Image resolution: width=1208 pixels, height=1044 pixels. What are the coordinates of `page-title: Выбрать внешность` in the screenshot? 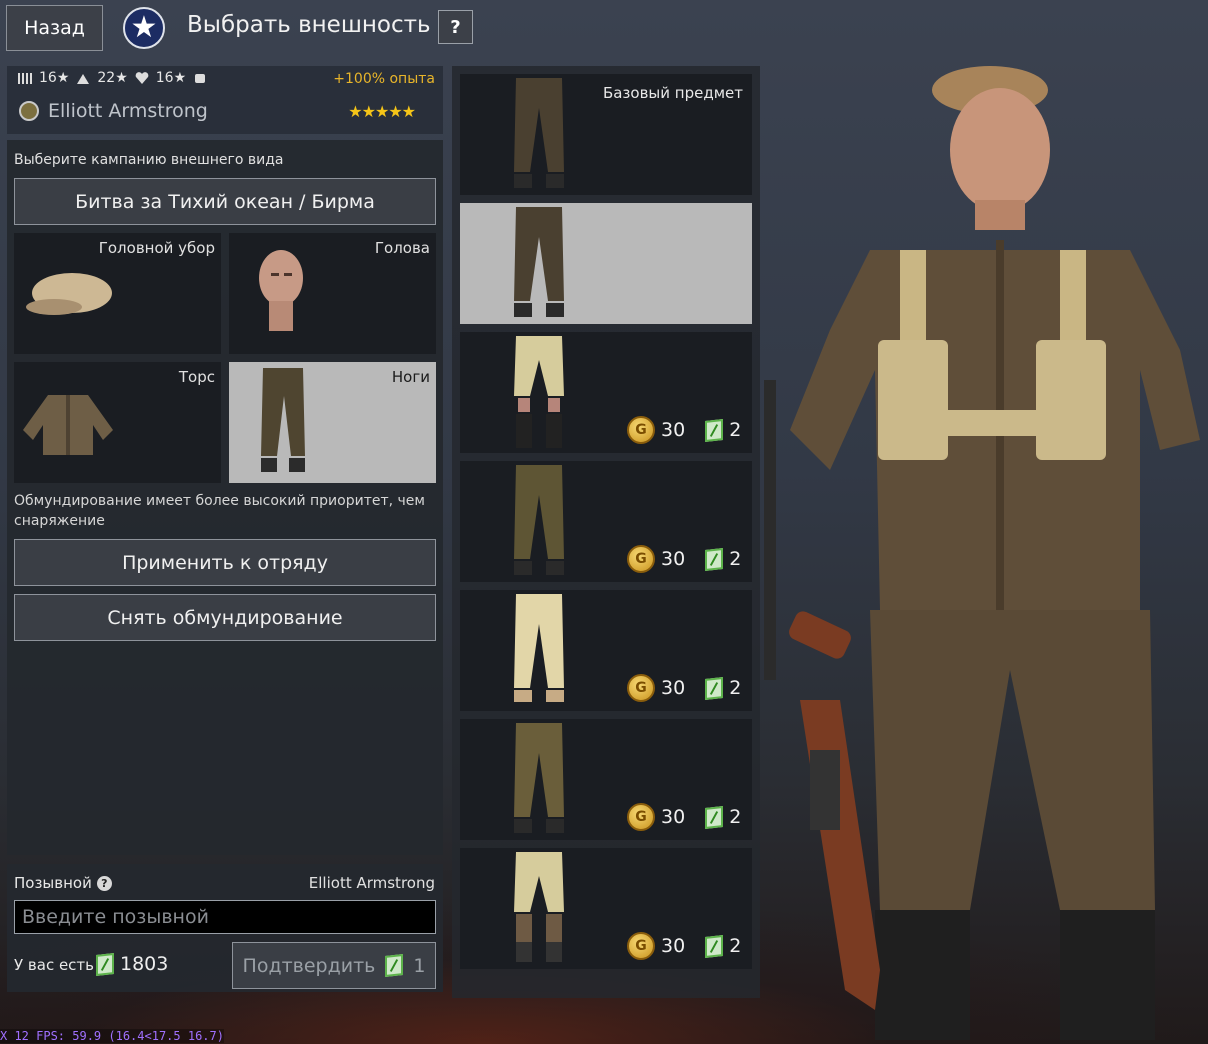 It's located at (309, 25).